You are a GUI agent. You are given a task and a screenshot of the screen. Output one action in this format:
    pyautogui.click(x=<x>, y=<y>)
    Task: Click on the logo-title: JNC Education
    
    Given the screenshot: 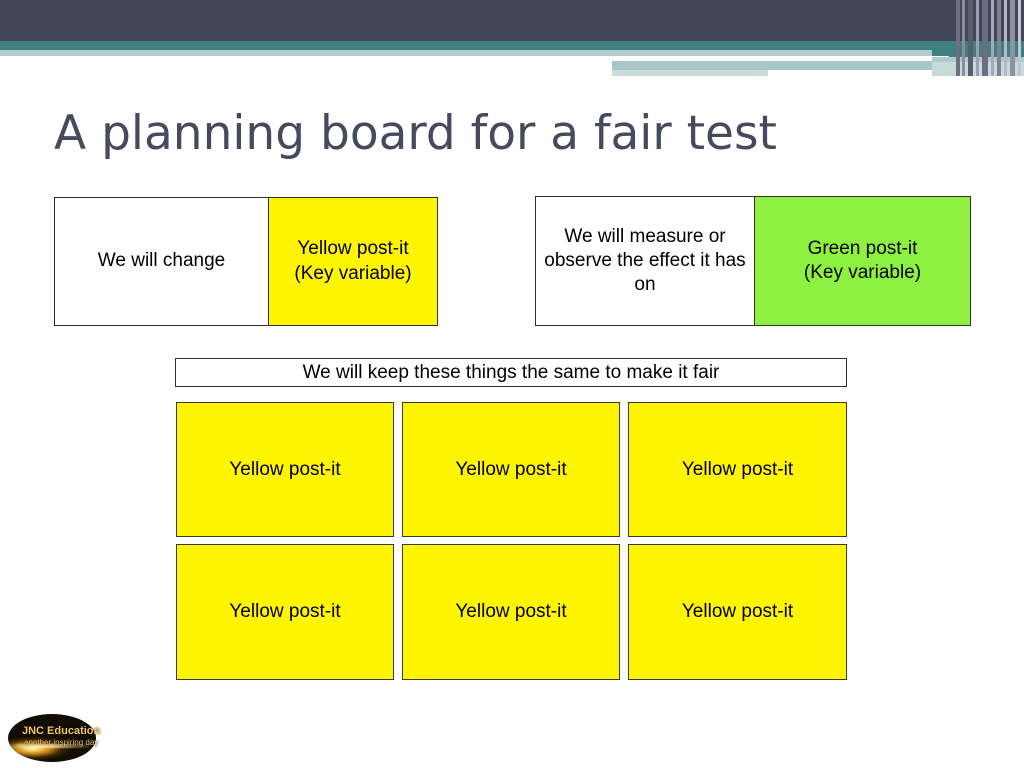 What is the action you would take?
    pyautogui.click(x=61, y=731)
    